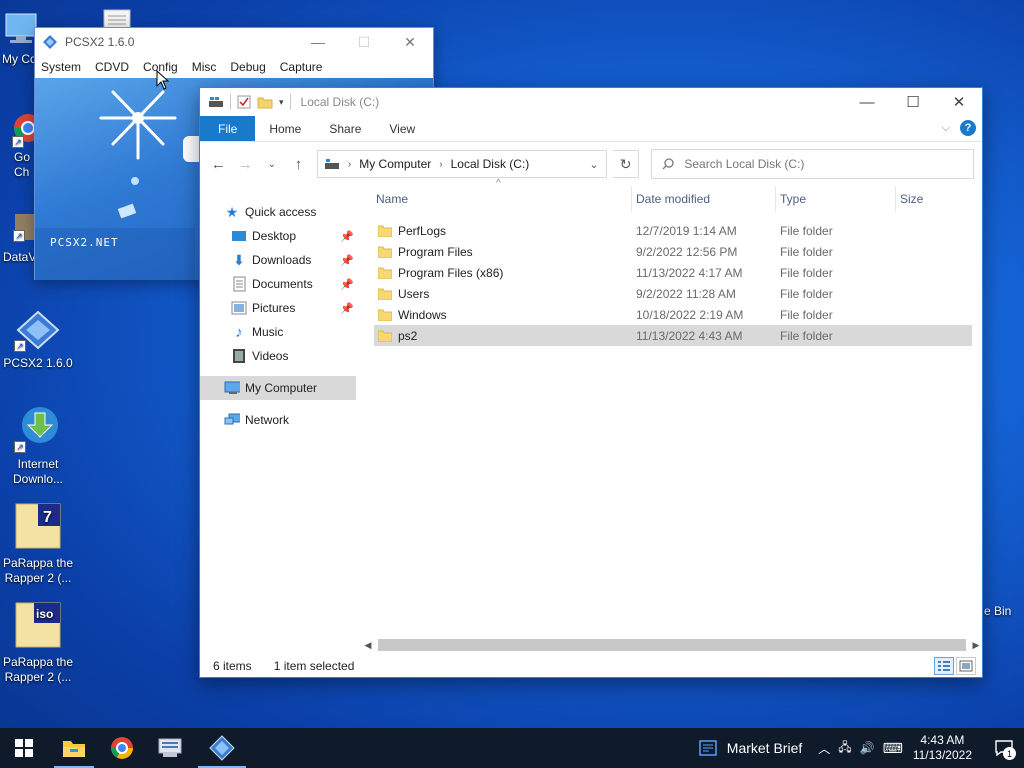 This screenshot has height=768, width=1024. Describe the element at coordinates (673, 314) in the screenshot. I see `file-row: Windows 10/18/2022 2:19 AM File folder` at that location.